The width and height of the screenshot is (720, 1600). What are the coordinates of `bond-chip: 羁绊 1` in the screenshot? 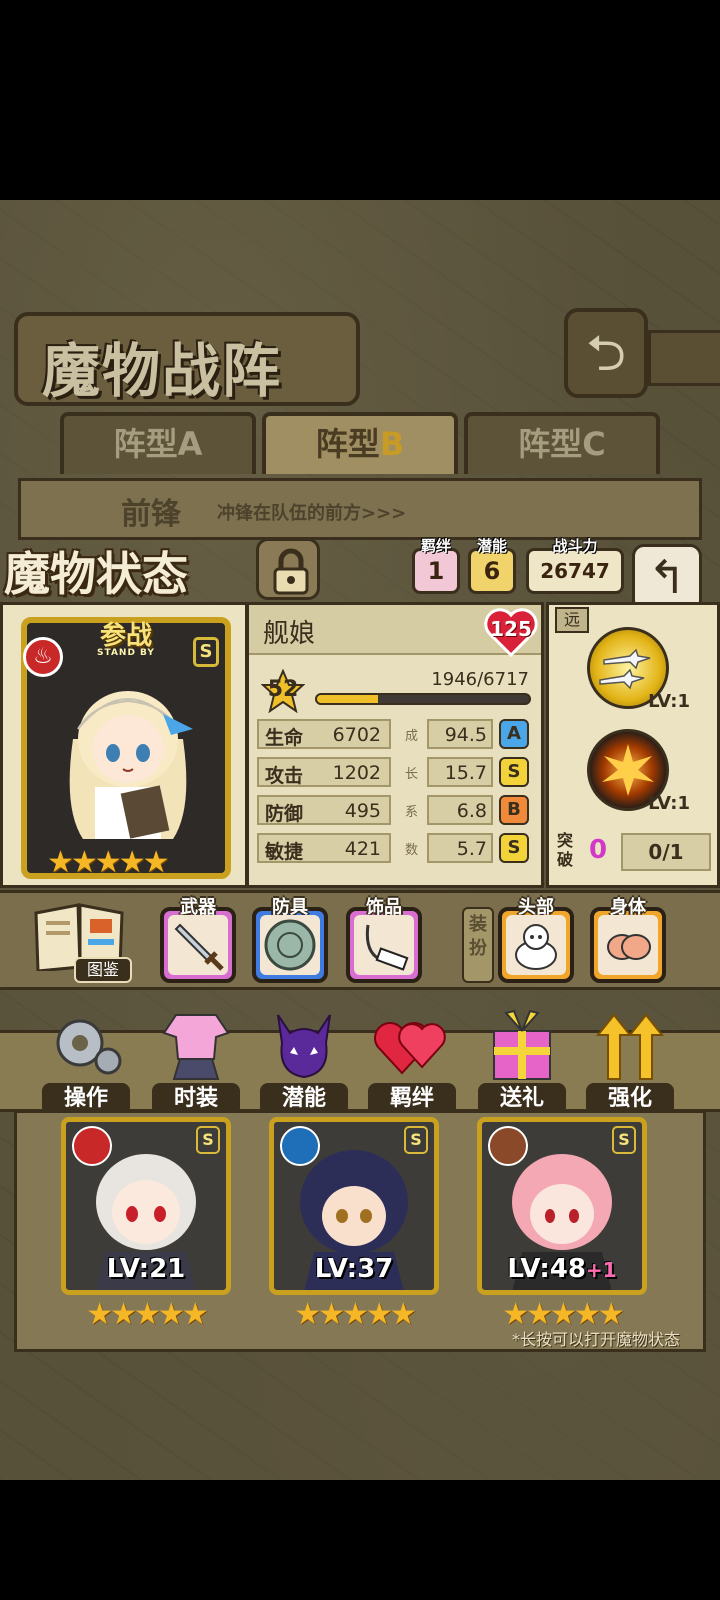 It's located at (436, 565).